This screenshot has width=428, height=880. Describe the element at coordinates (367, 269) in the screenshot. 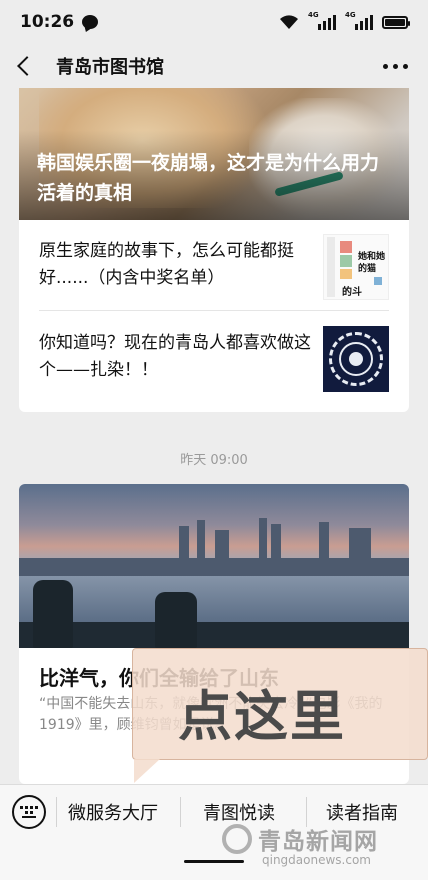

I see `thumb-text: 的猫` at that location.